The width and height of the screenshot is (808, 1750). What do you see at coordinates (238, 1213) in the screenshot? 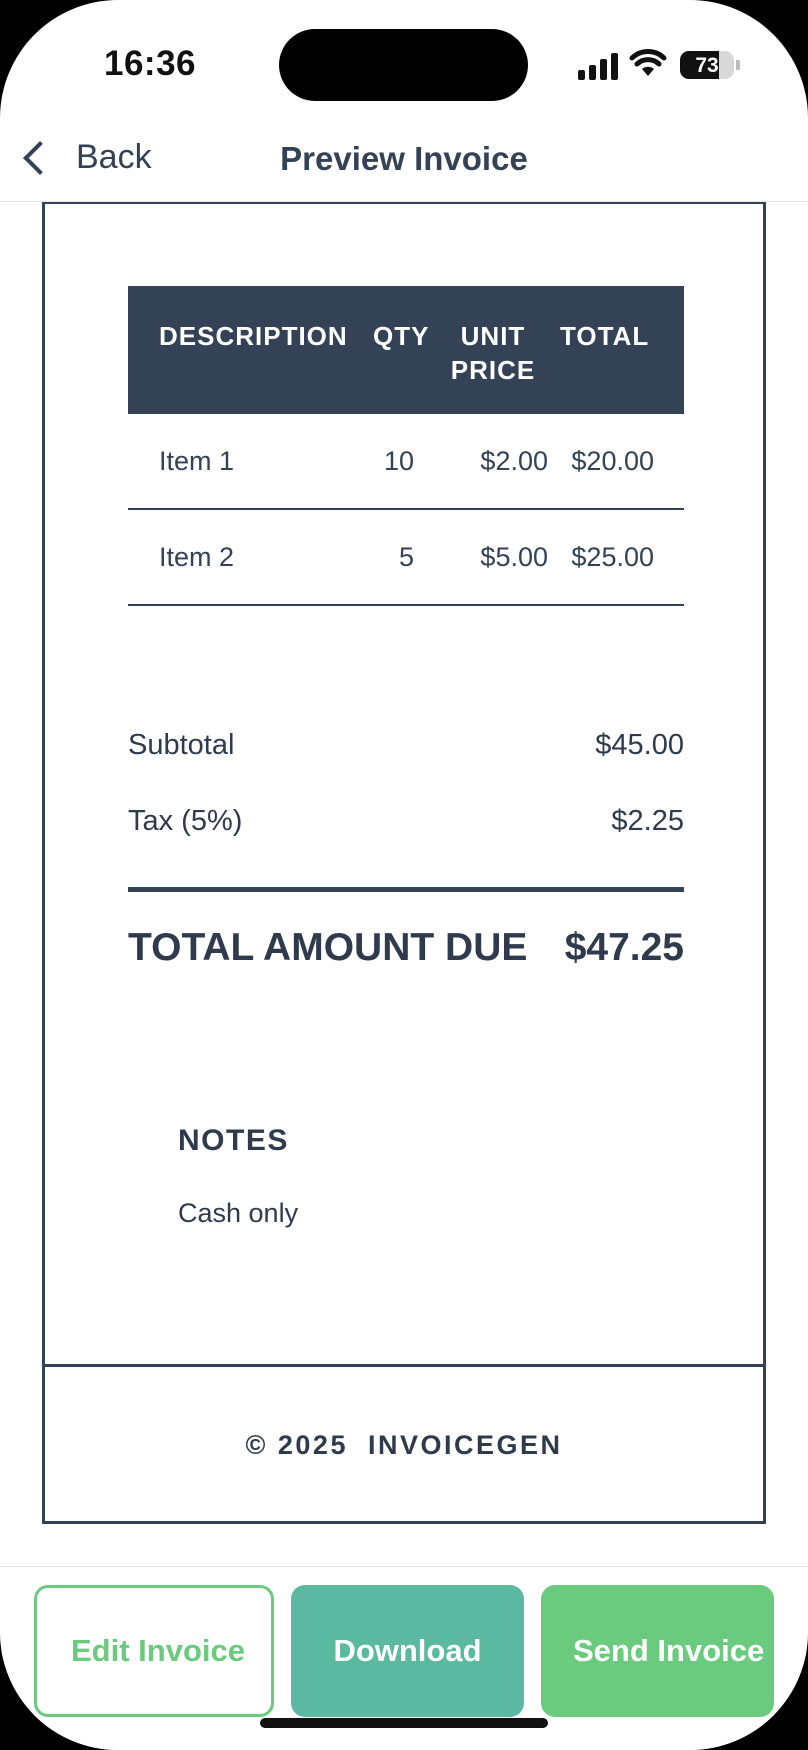
I see `notes-text: Cash only` at bounding box center [238, 1213].